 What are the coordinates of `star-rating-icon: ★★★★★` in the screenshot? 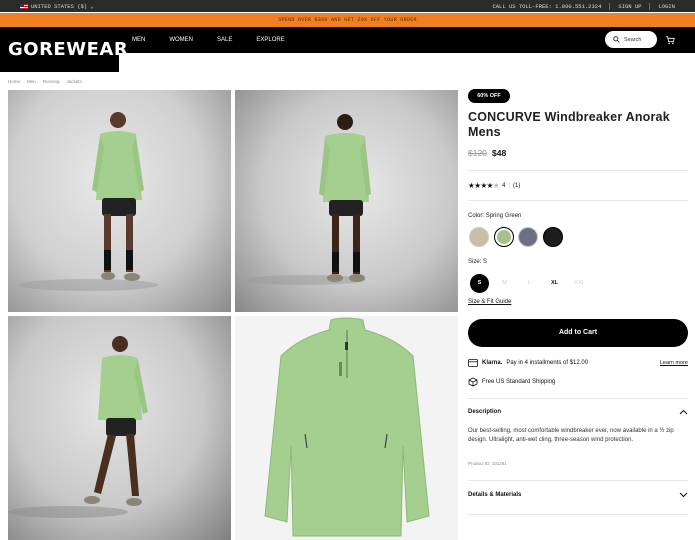 It's located at (484, 185).